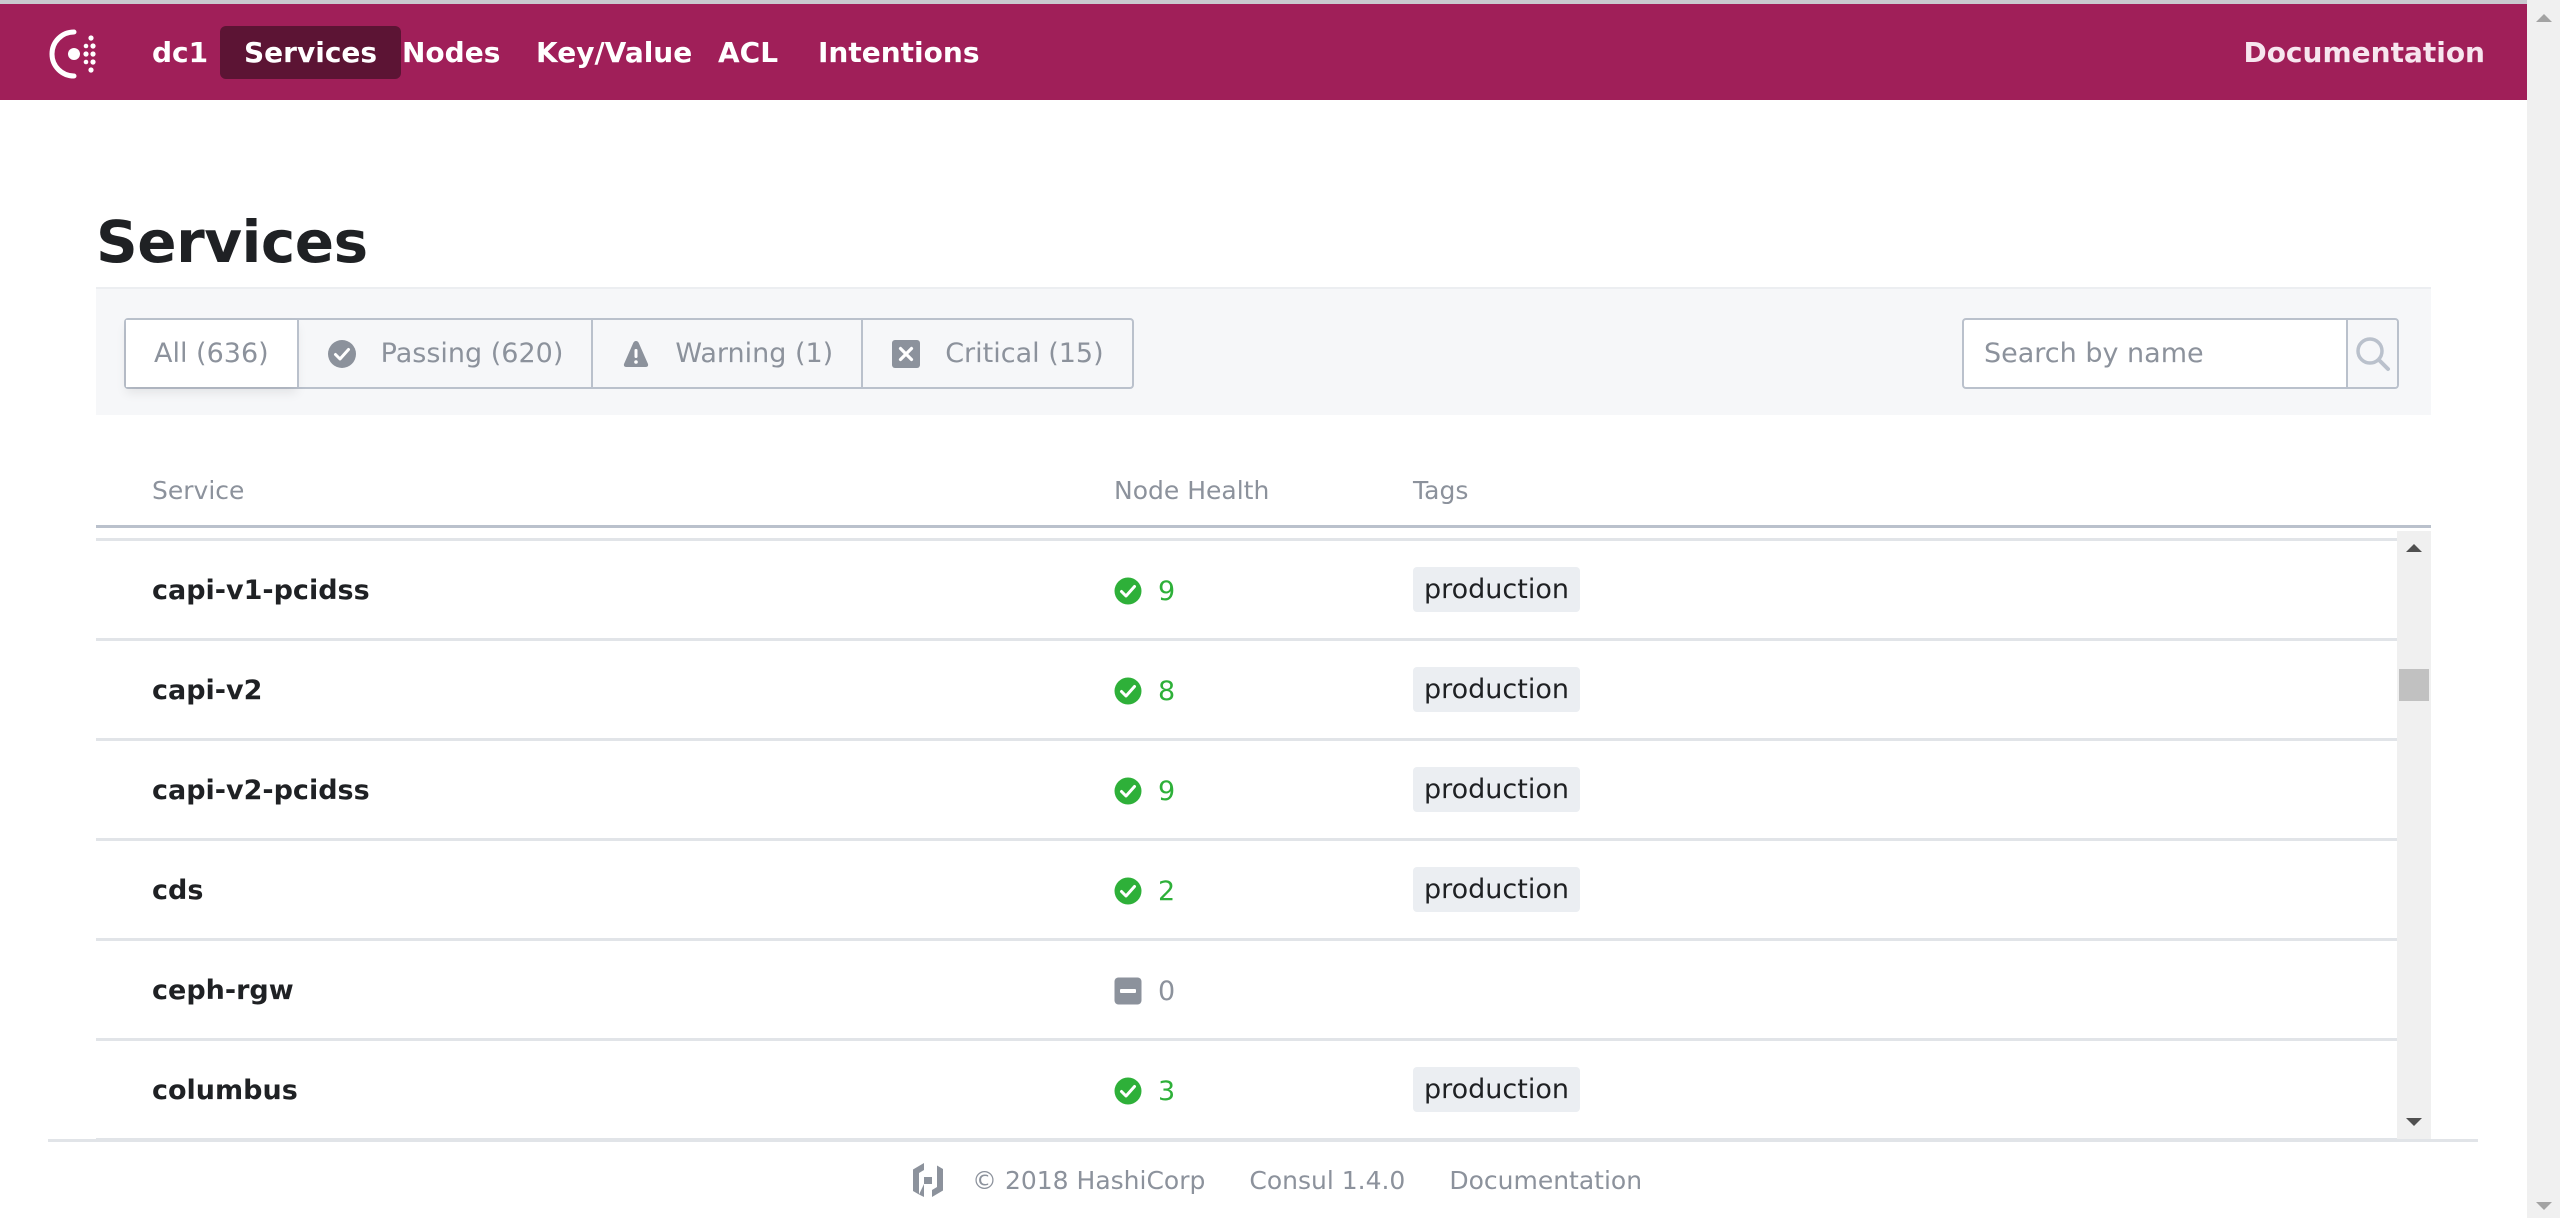  Describe the element at coordinates (207, 536) in the screenshot. I see `service-name: capi-v1` at that location.